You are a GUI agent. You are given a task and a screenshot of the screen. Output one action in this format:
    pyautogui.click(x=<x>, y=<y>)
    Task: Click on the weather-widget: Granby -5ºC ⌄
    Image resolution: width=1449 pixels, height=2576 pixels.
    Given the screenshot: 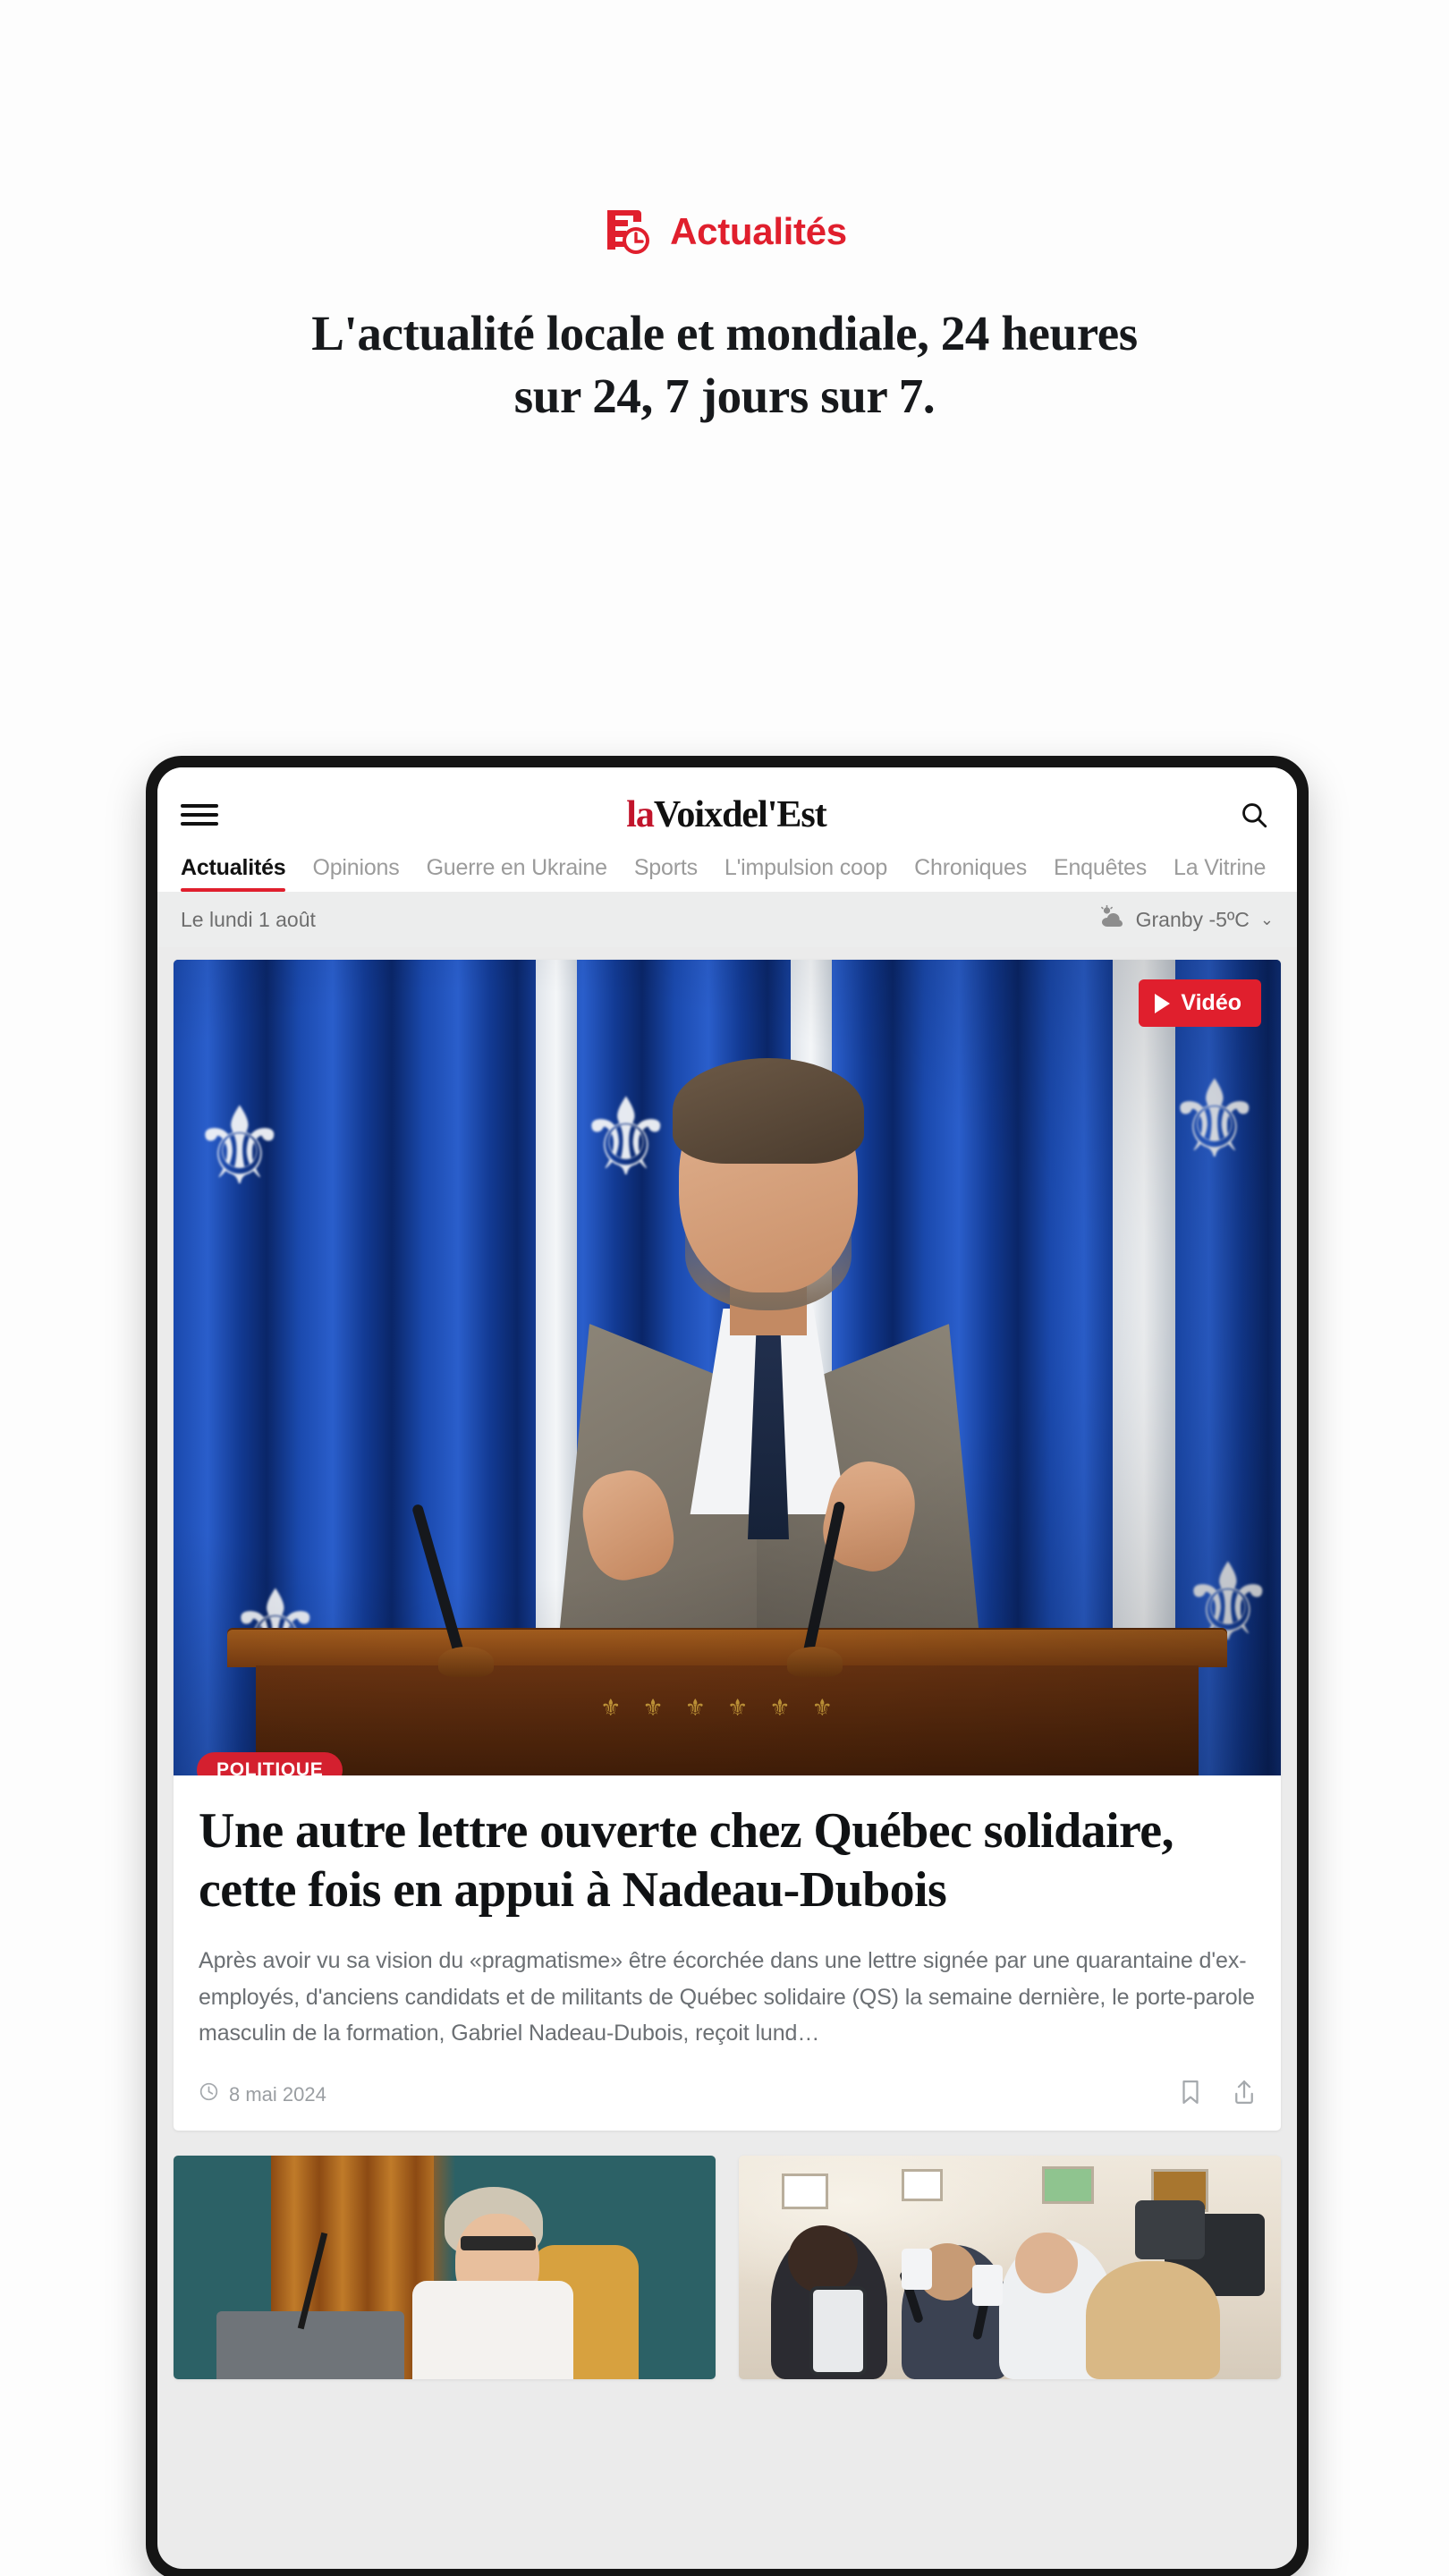 What is the action you would take?
    pyautogui.click(x=1186, y=919)
    